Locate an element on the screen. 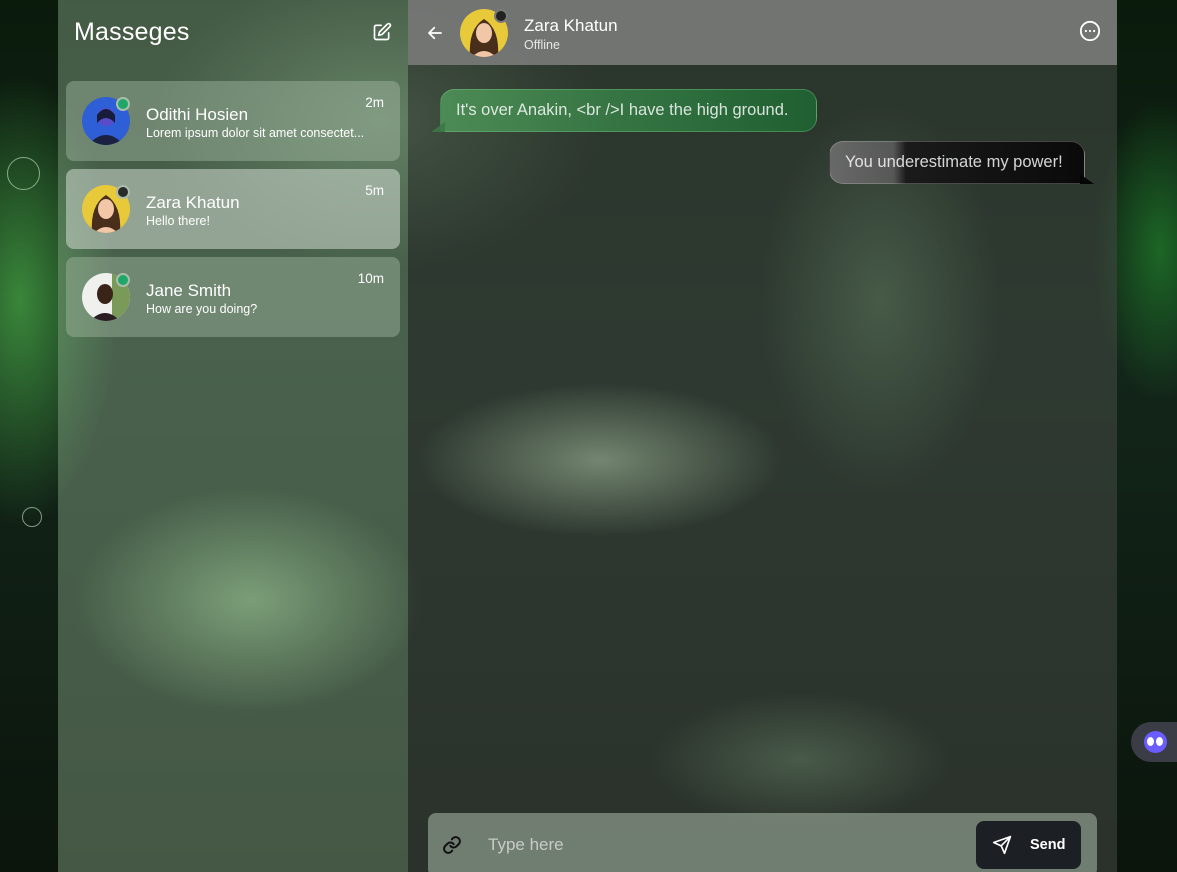 Image resolution: width=1177 pixels, height=872 pixels. send-label: Send is located at coordinates (1048, 845).